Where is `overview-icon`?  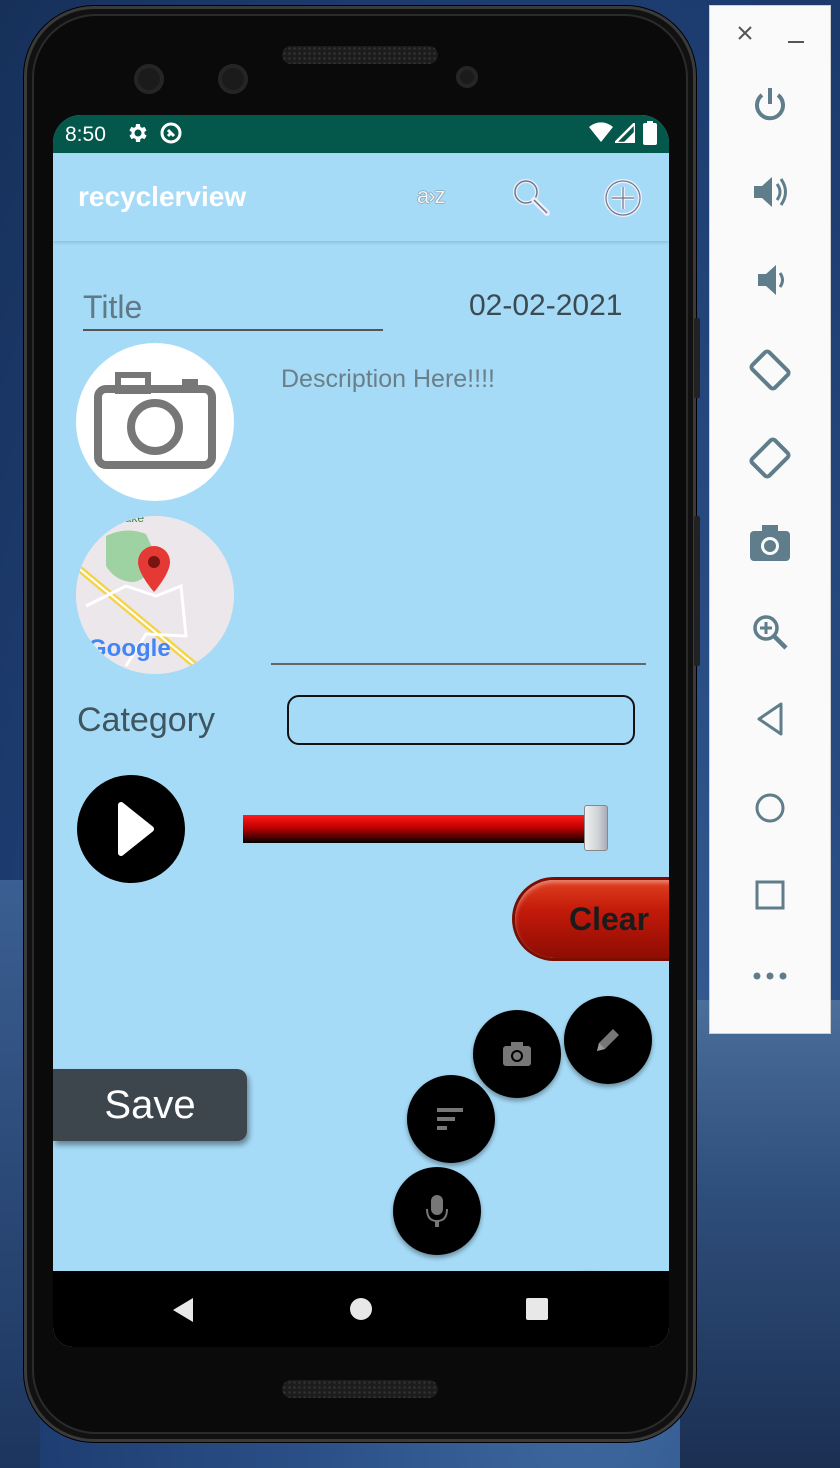 overview-icon is located at coordinates (770, 895).